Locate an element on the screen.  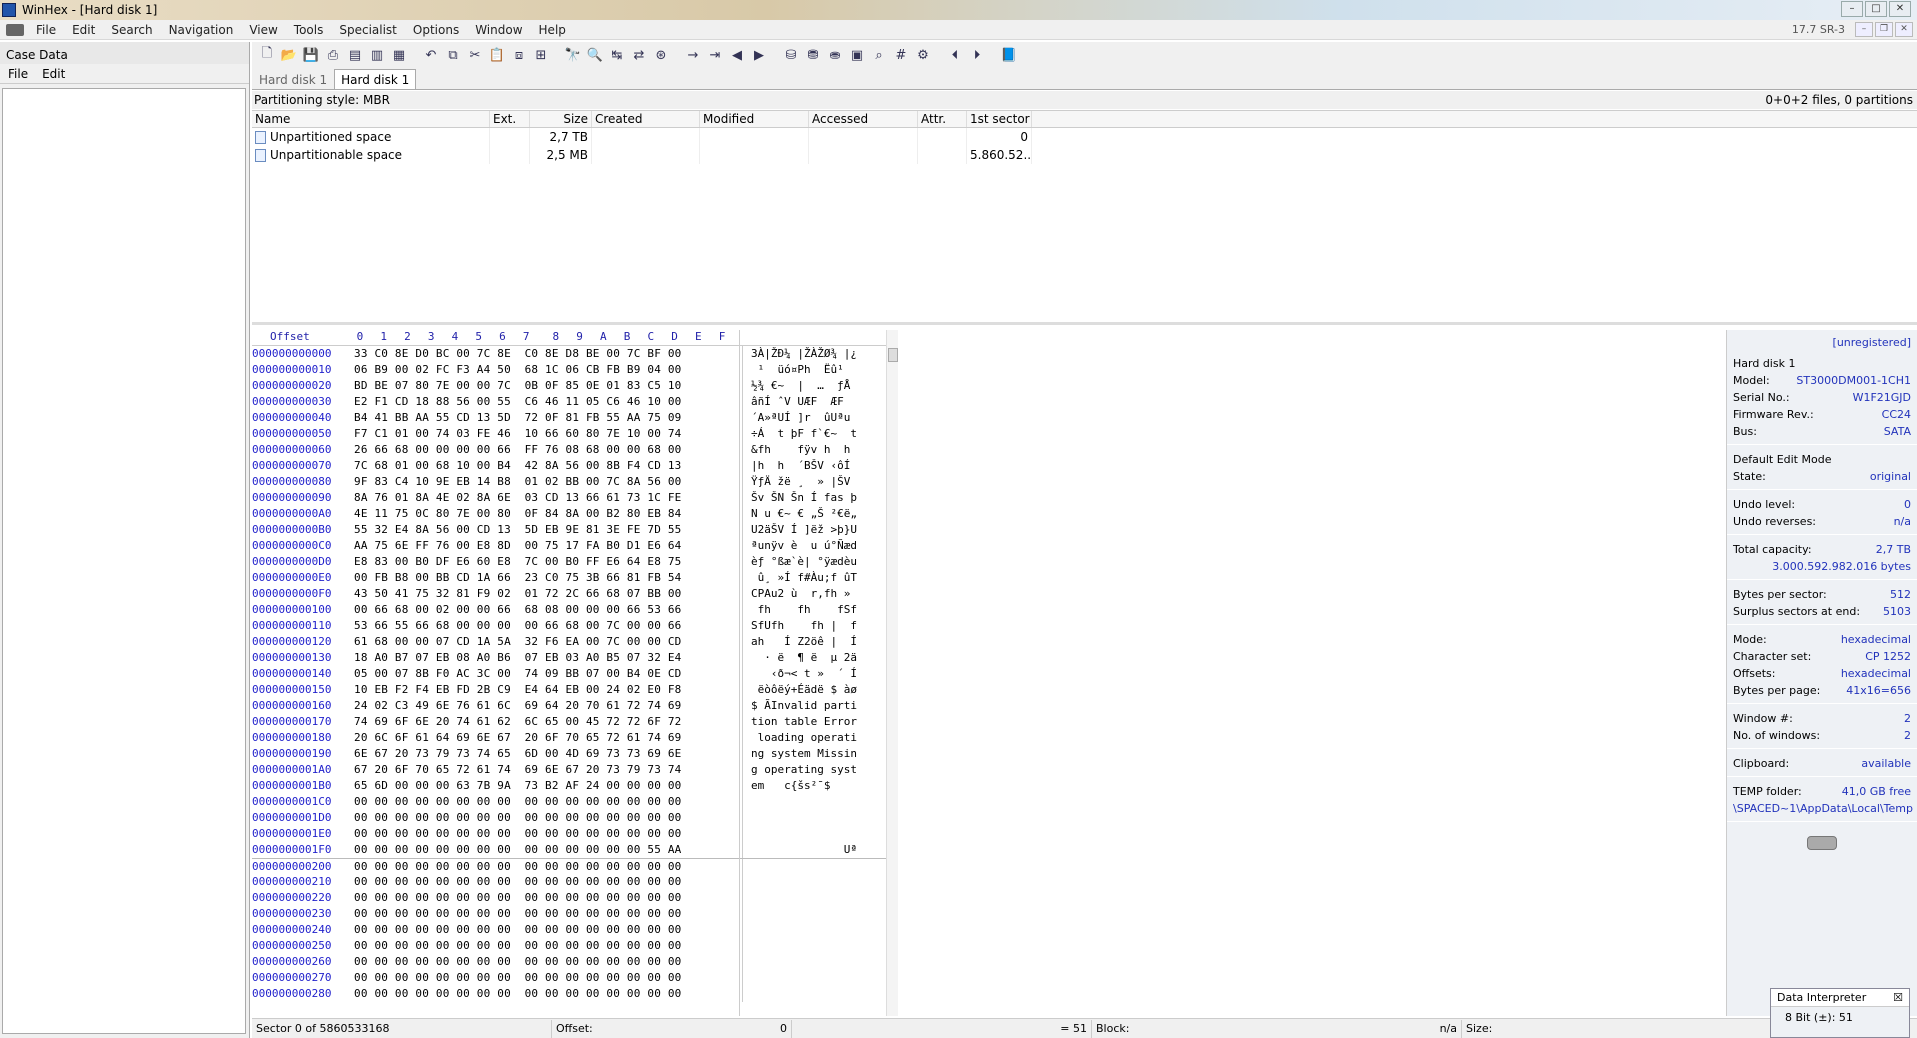
col-modified: Modified is located at coordinates (754, 119).